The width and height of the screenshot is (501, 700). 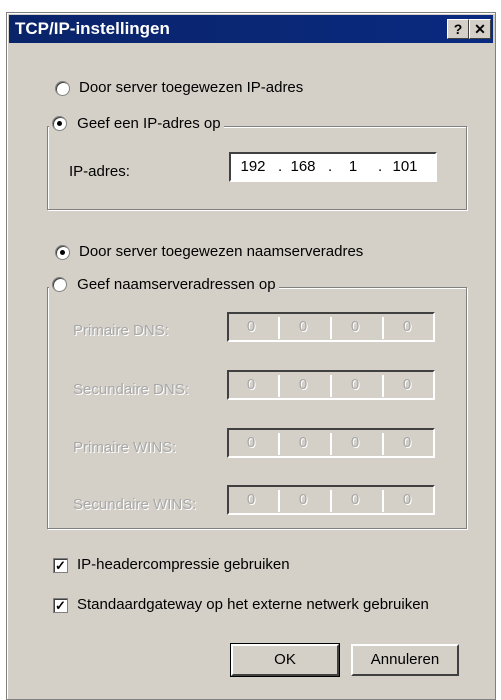 What do you see at coordinates (285, 660) in the screenshot?
I see `ok-button: OK` at bounding box center [285, 660].